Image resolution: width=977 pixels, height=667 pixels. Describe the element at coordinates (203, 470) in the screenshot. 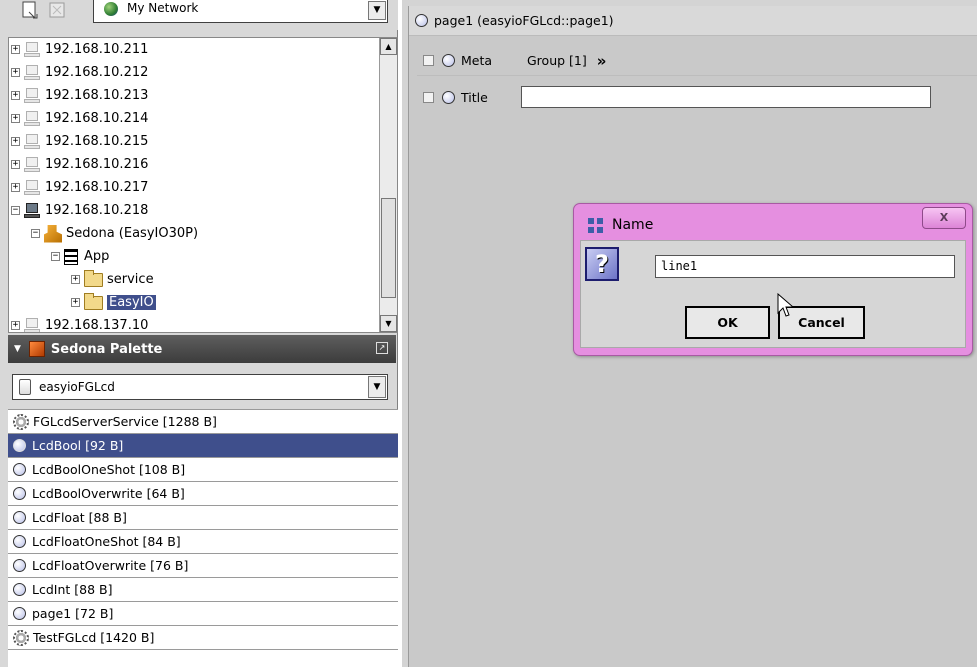

I see `palette-item: LcdBoolOneShot [108 B]` at that location.